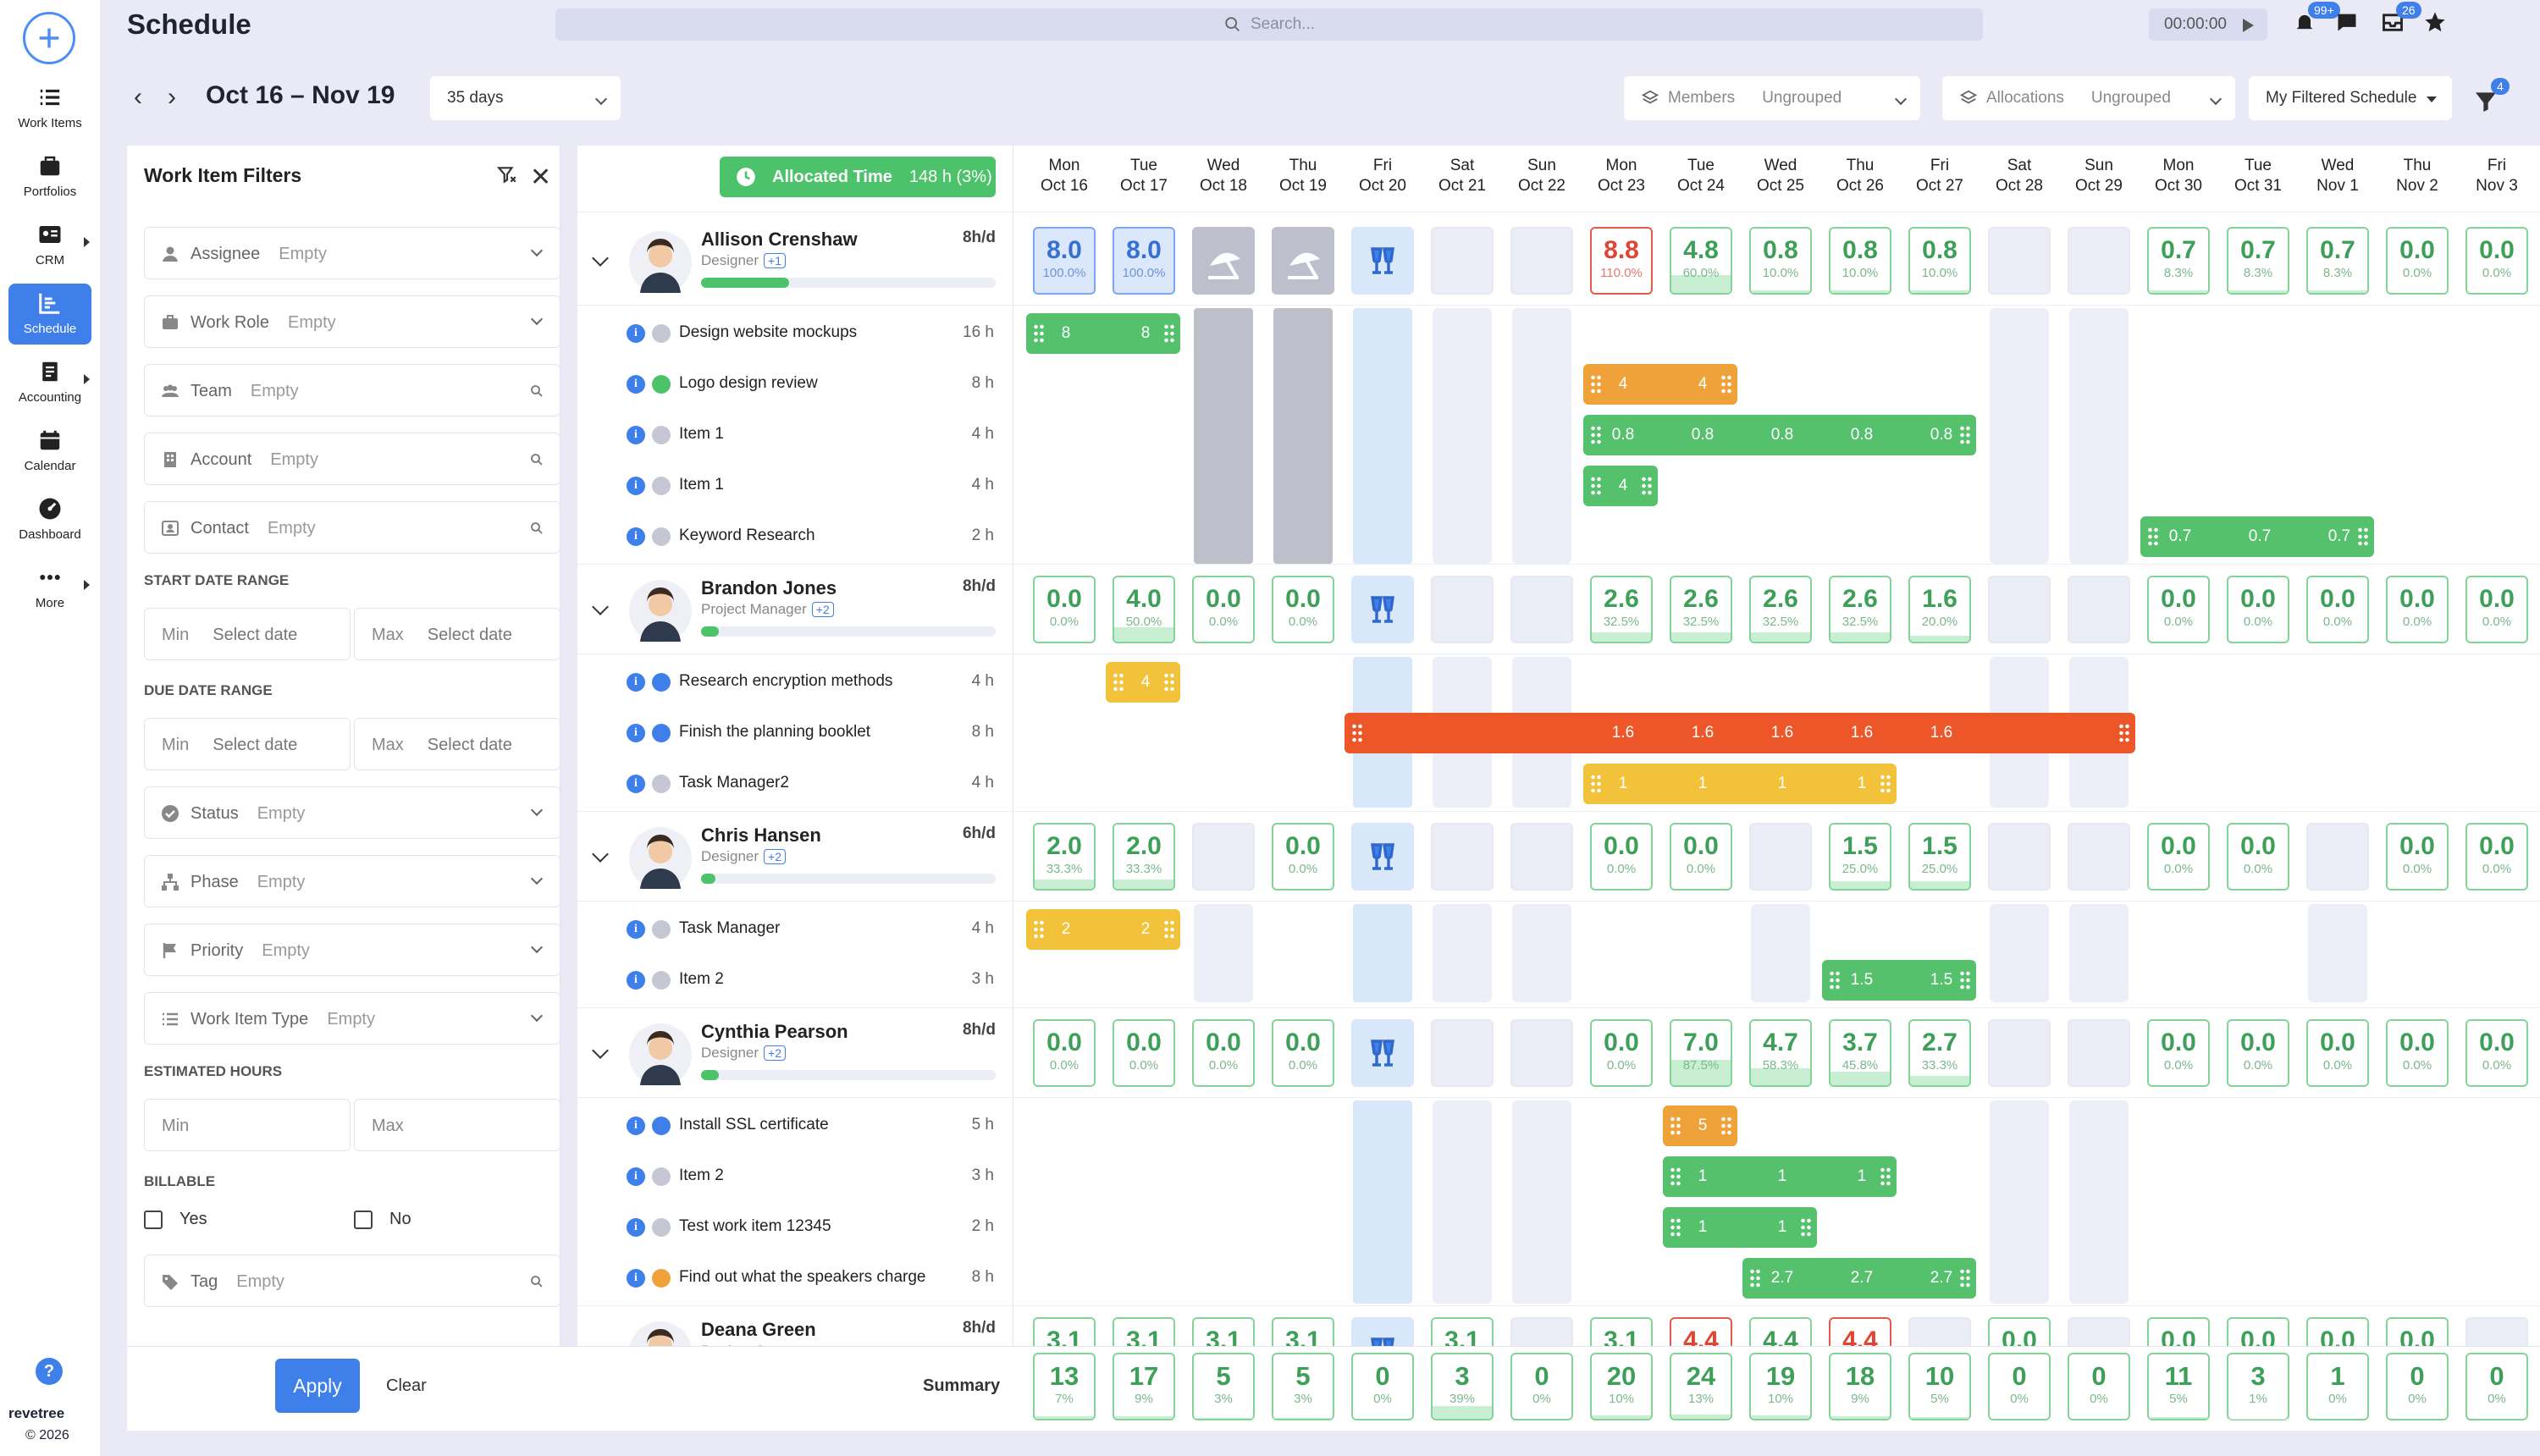 The image size is (2540, 1456). Describe the element at coordinates (2208, 24) in the screenshot. I see `time-tracker: 00:00:00` at that location.